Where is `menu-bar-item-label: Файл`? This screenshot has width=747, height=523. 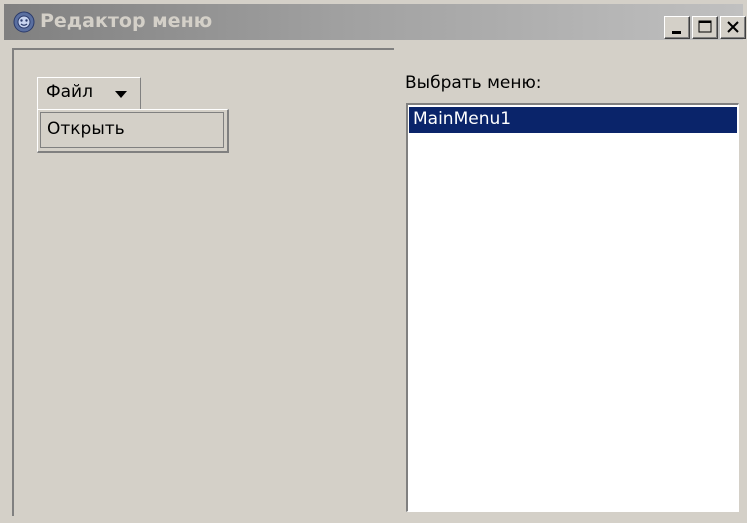 menu-bar-item-label: Файл is located at coordinates (69, 92).